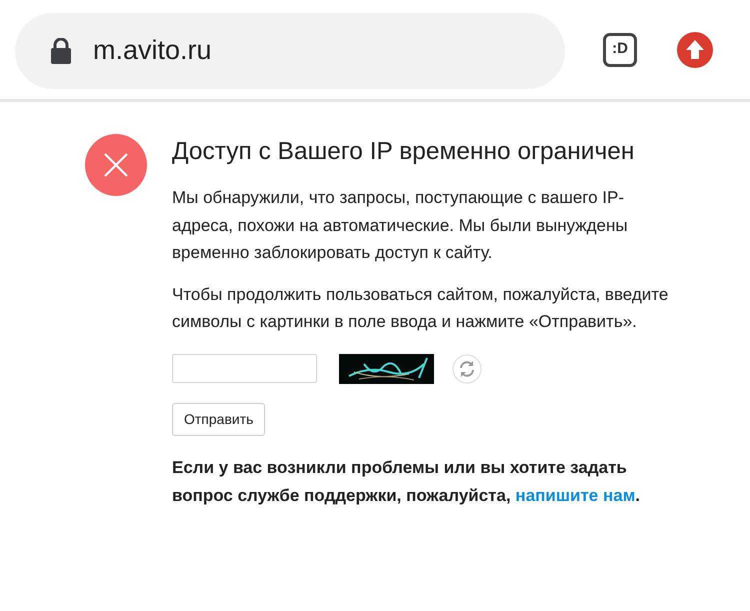 The width and height of the screenshot is (750, 611). Describe the element at coordinates (404, 151) in the screenshot. I see `page-title: Доступ с Вашего IP временно ограничен` at that location.